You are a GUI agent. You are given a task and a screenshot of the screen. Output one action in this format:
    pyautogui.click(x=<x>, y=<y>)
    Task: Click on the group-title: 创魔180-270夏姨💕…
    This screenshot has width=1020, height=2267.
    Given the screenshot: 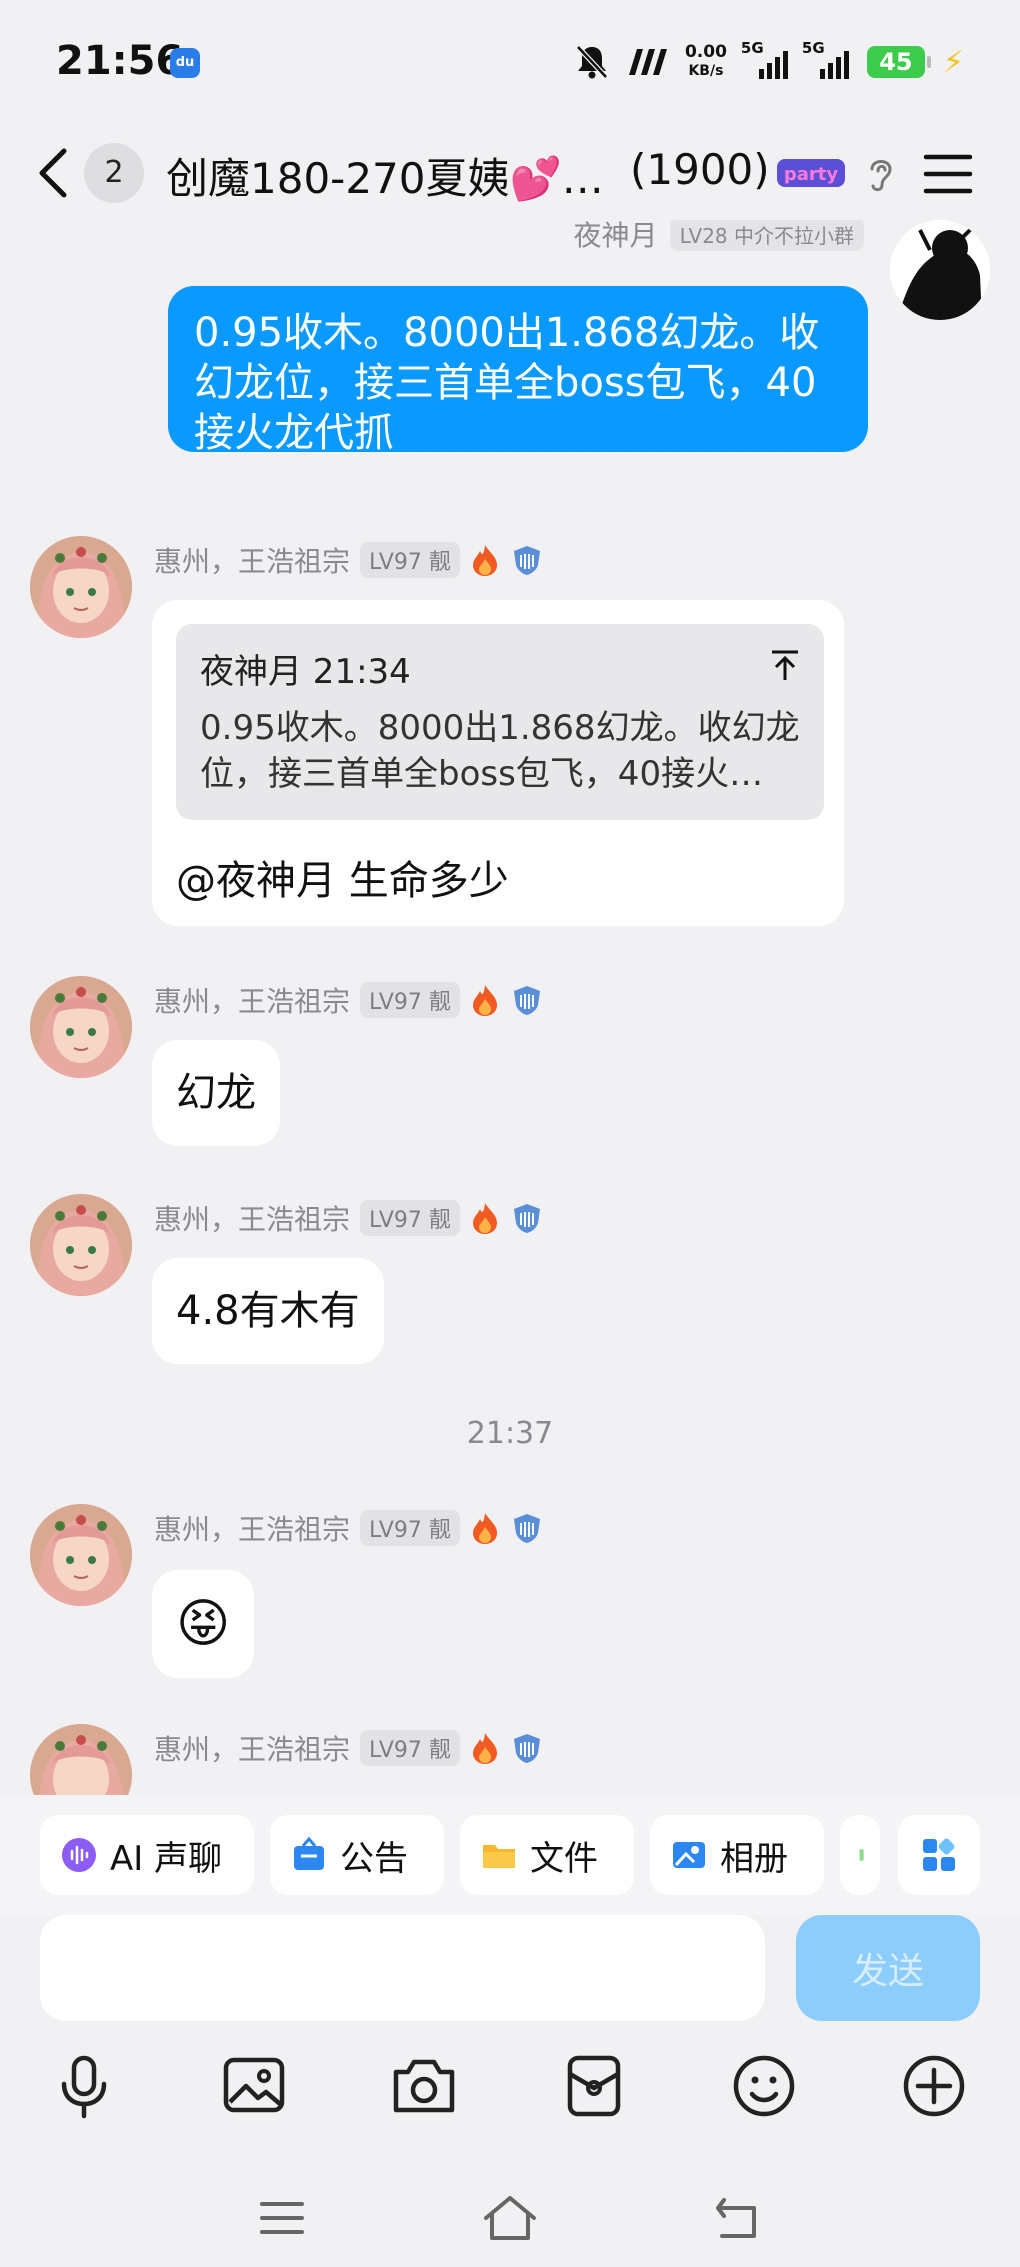 What is the action you would take?
    pyautogui.click(x=385, y=175)
    